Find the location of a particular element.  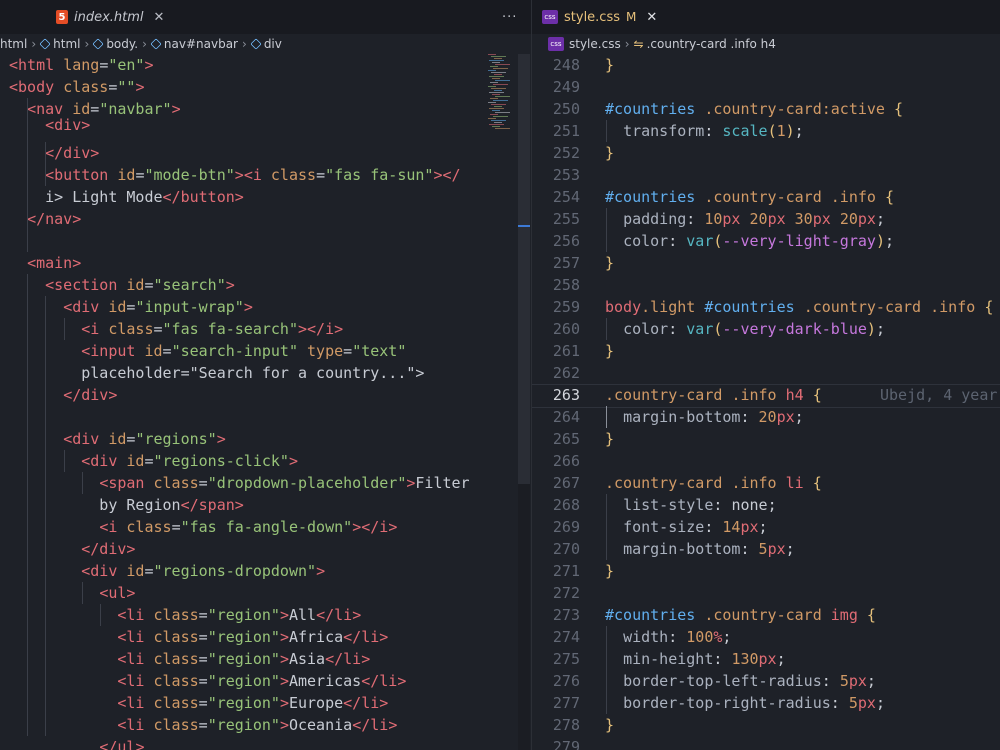

code-line: i> Light Mode</button> is located at coordinates (266, 197).